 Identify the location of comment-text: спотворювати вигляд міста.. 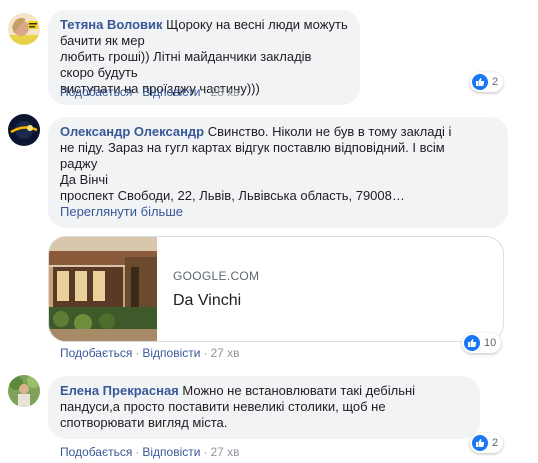
(144, 422).